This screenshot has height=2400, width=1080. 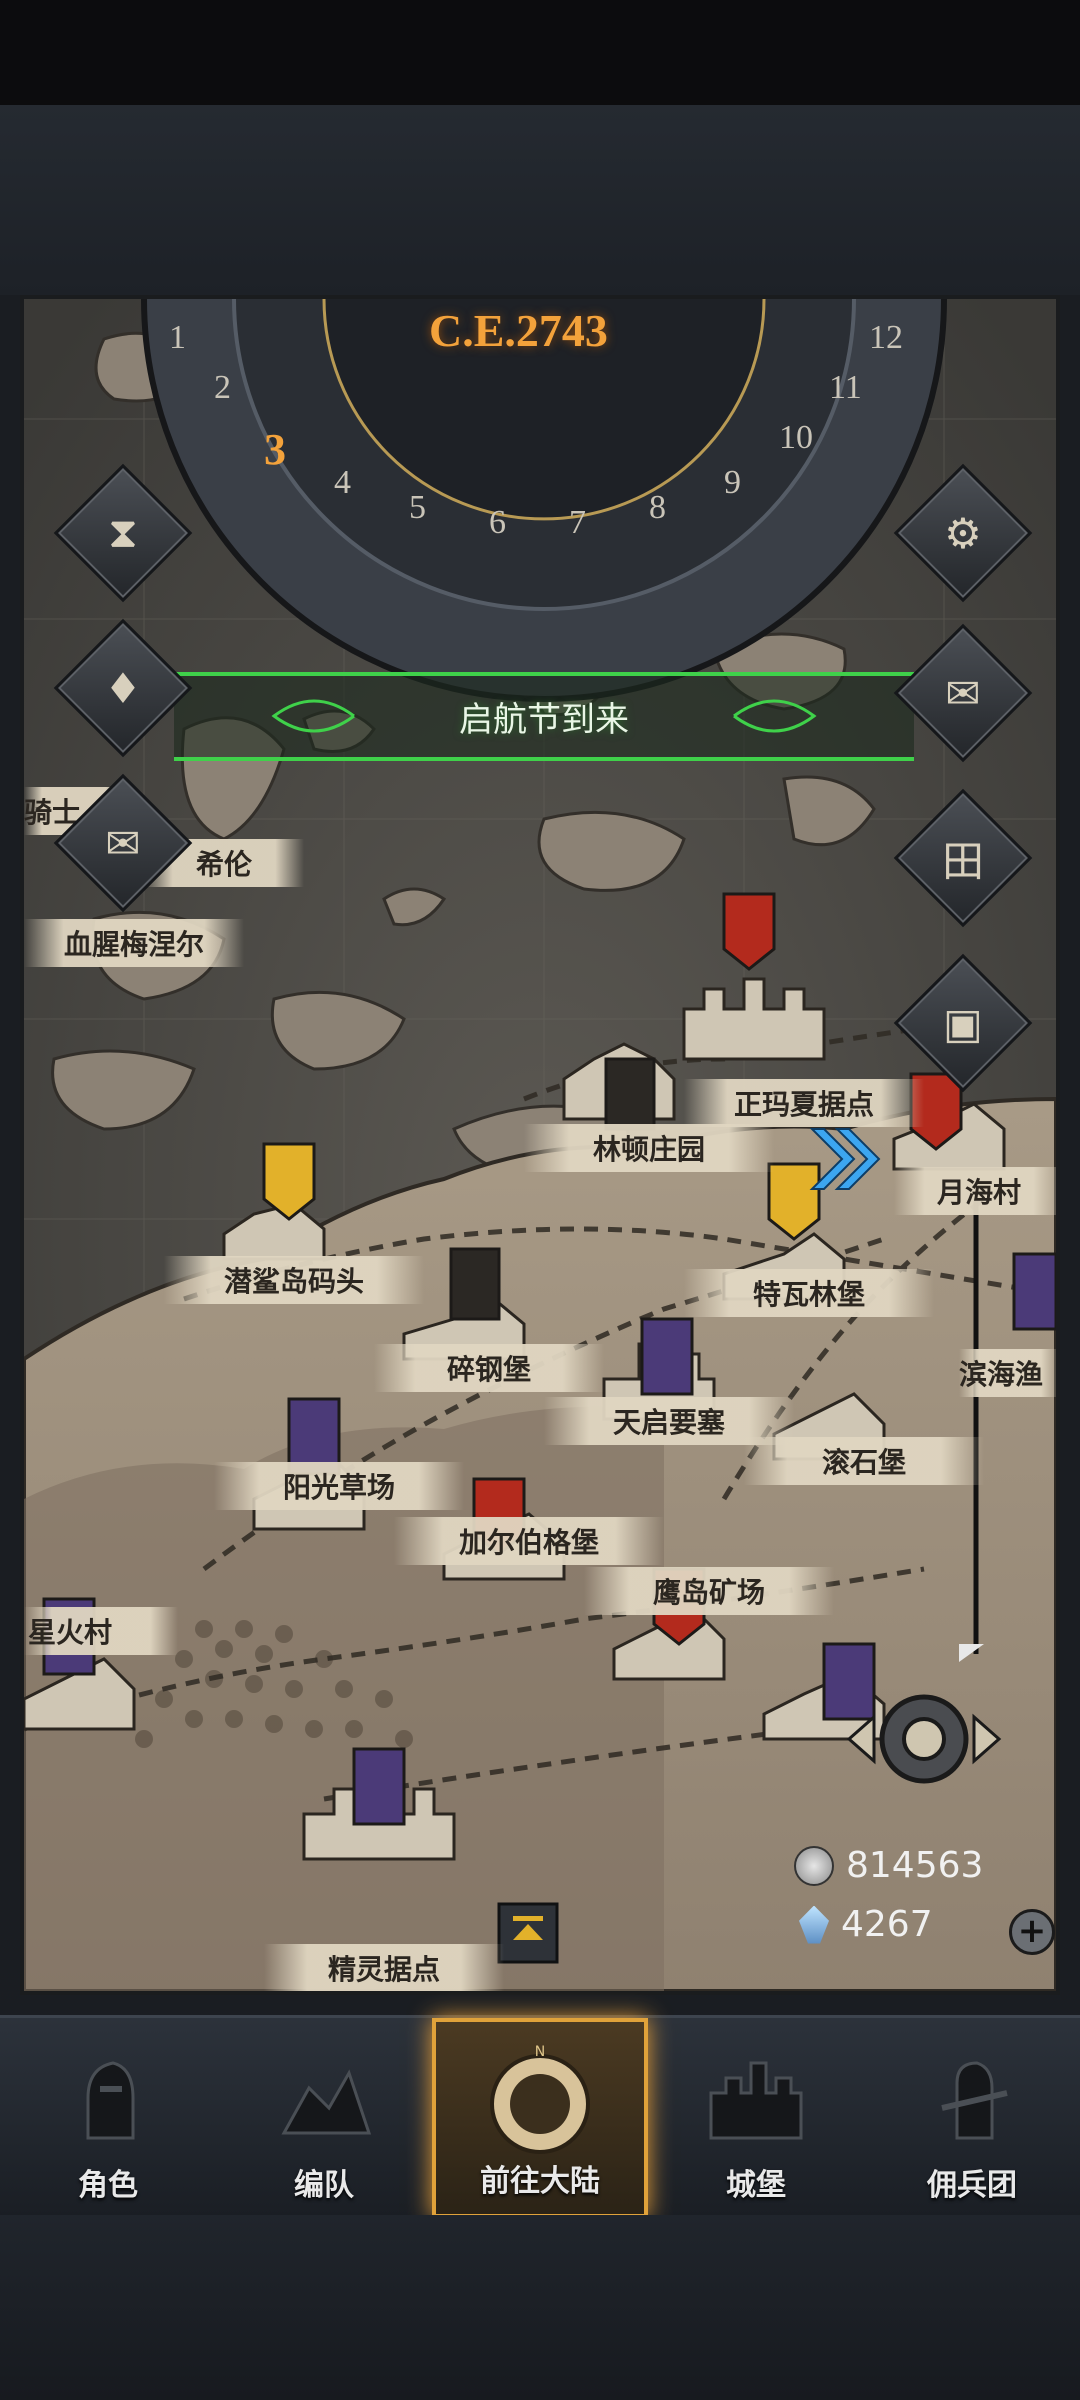 What do you see at coordinates (342, 483) in the screenshot?
I see `dial-month-4: 4` at bounding box center [342, 483].